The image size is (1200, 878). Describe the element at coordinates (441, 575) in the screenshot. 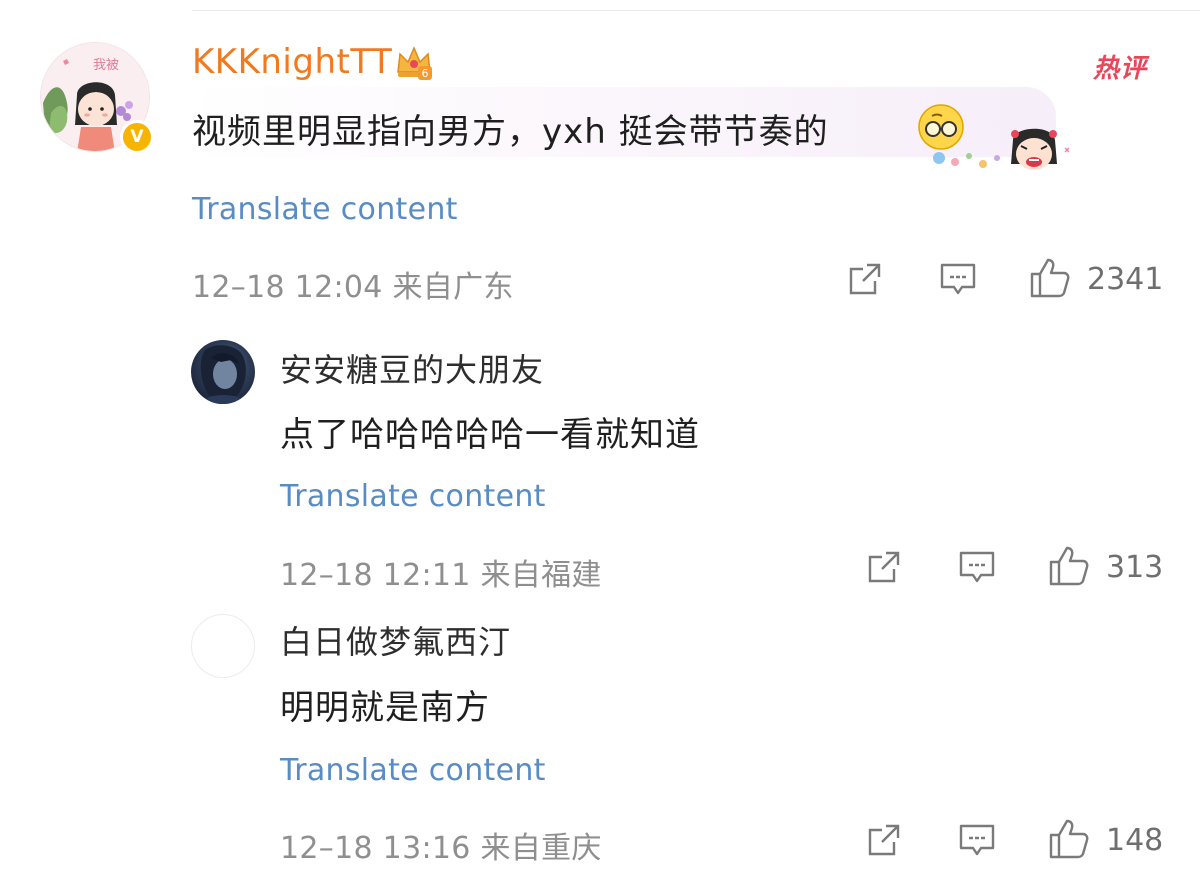

I see `reply-meta: 12–18 12:11 来自福建` at that location.